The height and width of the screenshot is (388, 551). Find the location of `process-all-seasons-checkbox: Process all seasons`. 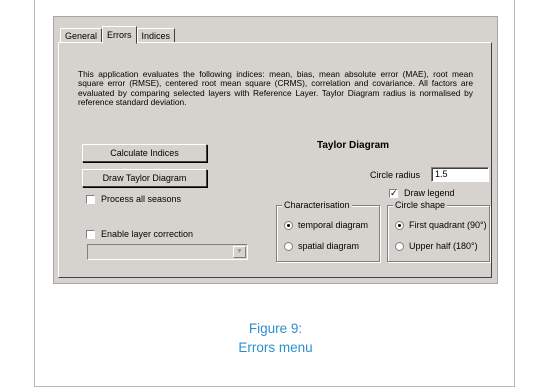

process-all-seasons-checkbox: Process all seasons is located at coordinates (133, 199).